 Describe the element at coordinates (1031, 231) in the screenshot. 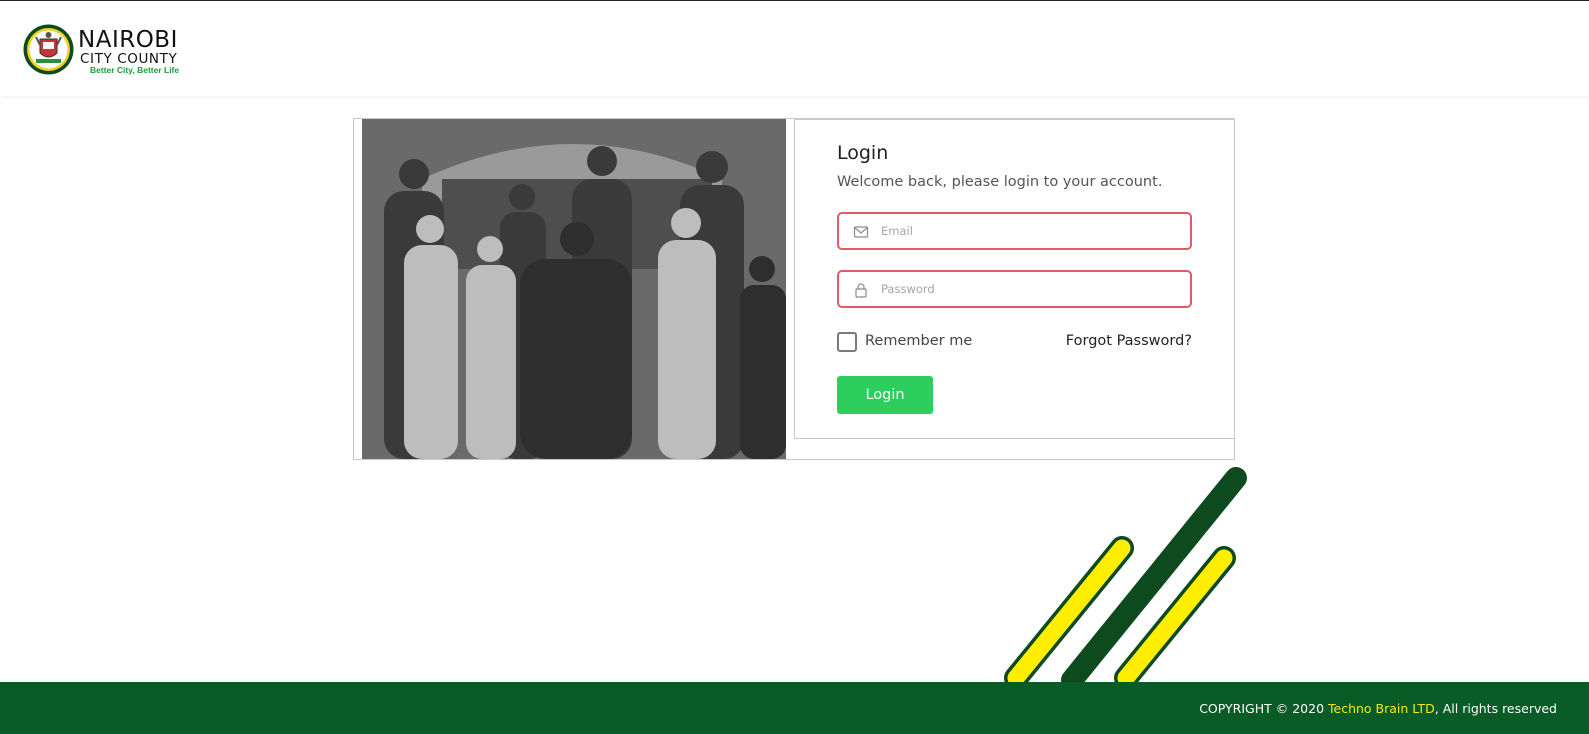

I see `email-input` at that location.